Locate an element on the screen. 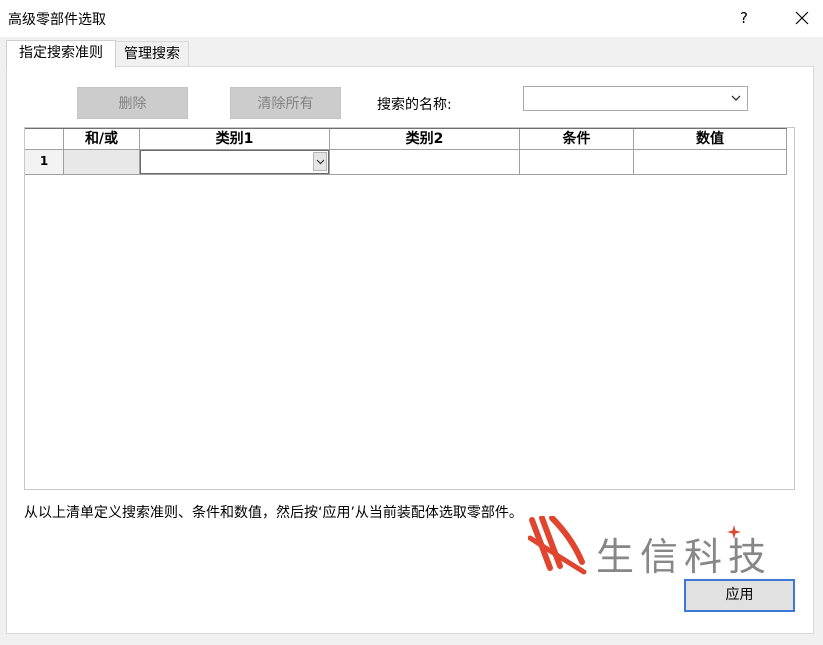  category1-dropdown-button is located at coordinates (320, 161).